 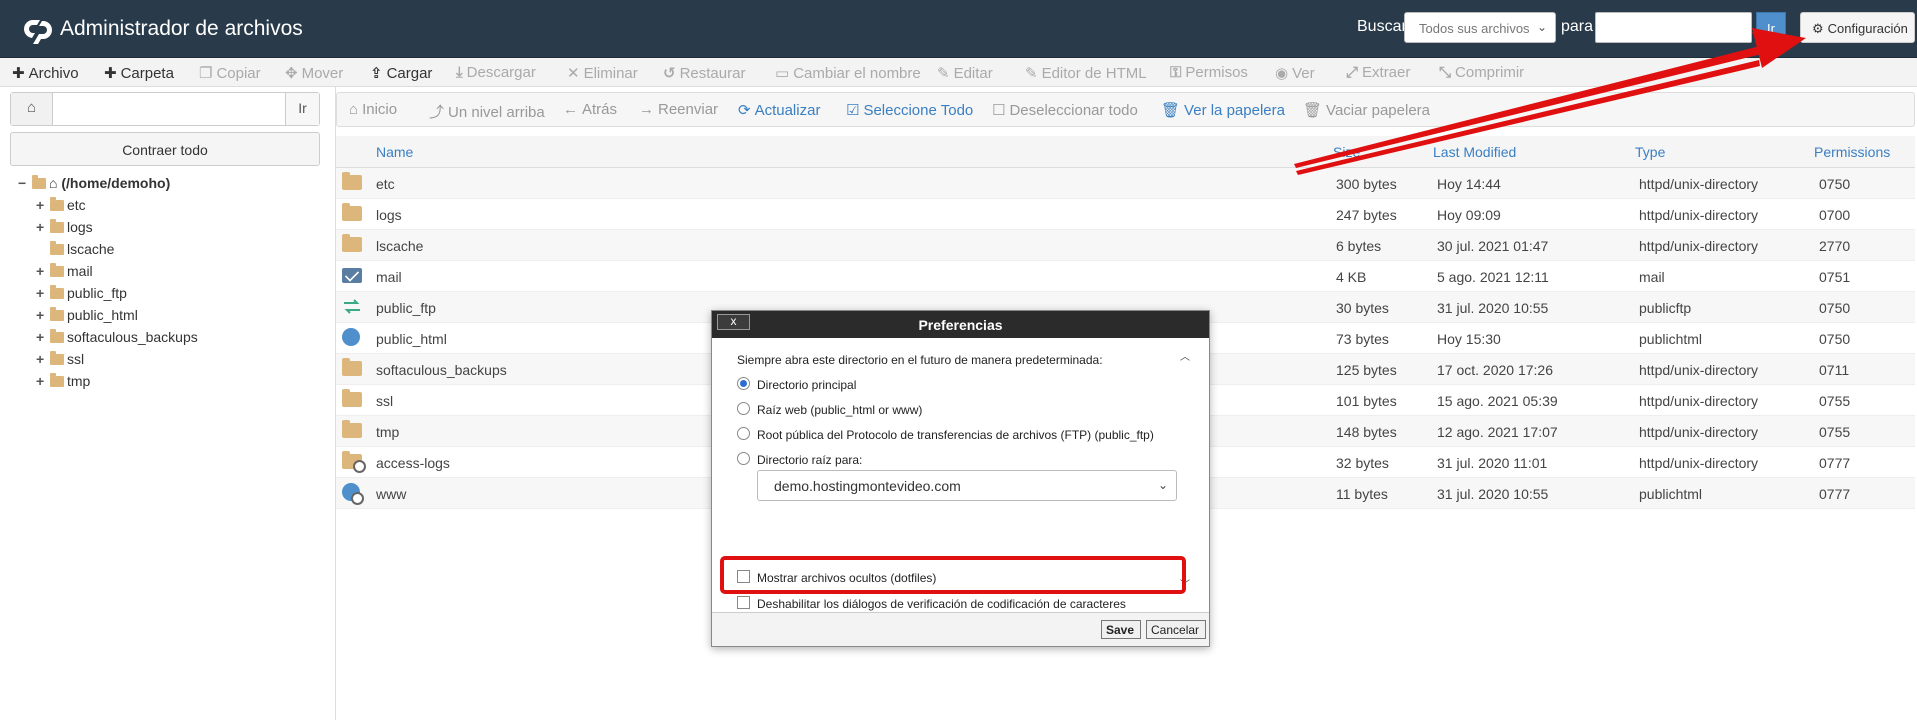 What do you see at coordinates (1481, 72) in the screenshot?
I see `toolbar-comprimir-button: ⤡ Comprimir` at bounding box center [1481, 72].